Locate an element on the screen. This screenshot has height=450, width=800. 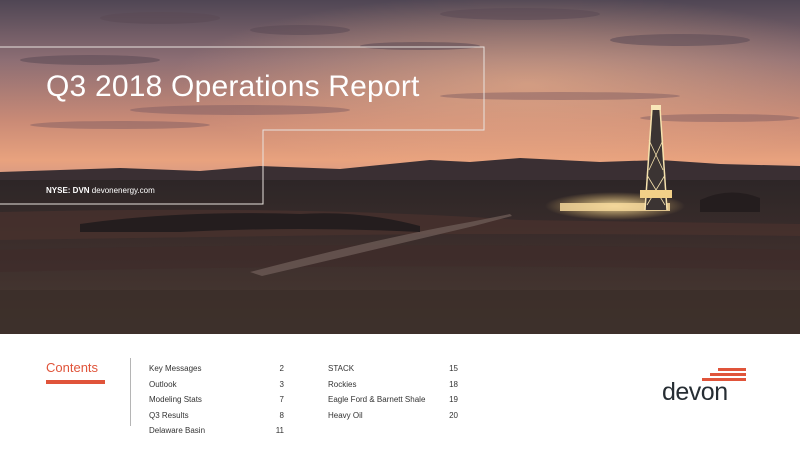
contents-heading: Contents is located at coordinates (72, 367).